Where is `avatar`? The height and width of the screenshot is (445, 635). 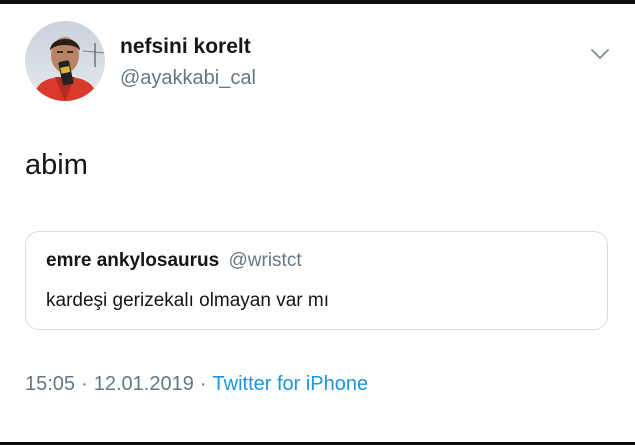
avatar is located at coordinates (65, 61).